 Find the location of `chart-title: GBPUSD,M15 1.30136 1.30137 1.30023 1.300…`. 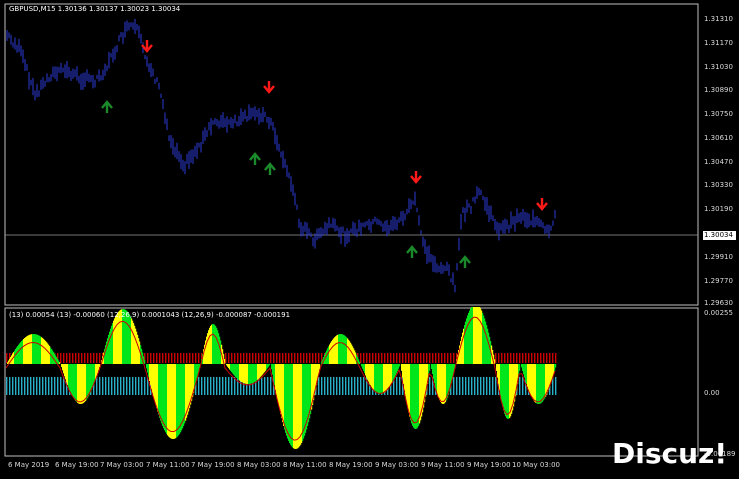

chart-title: GBPUSD,M15 1.30136 1.30137 1.30023 1.300… is located at coordinates (95, 9).